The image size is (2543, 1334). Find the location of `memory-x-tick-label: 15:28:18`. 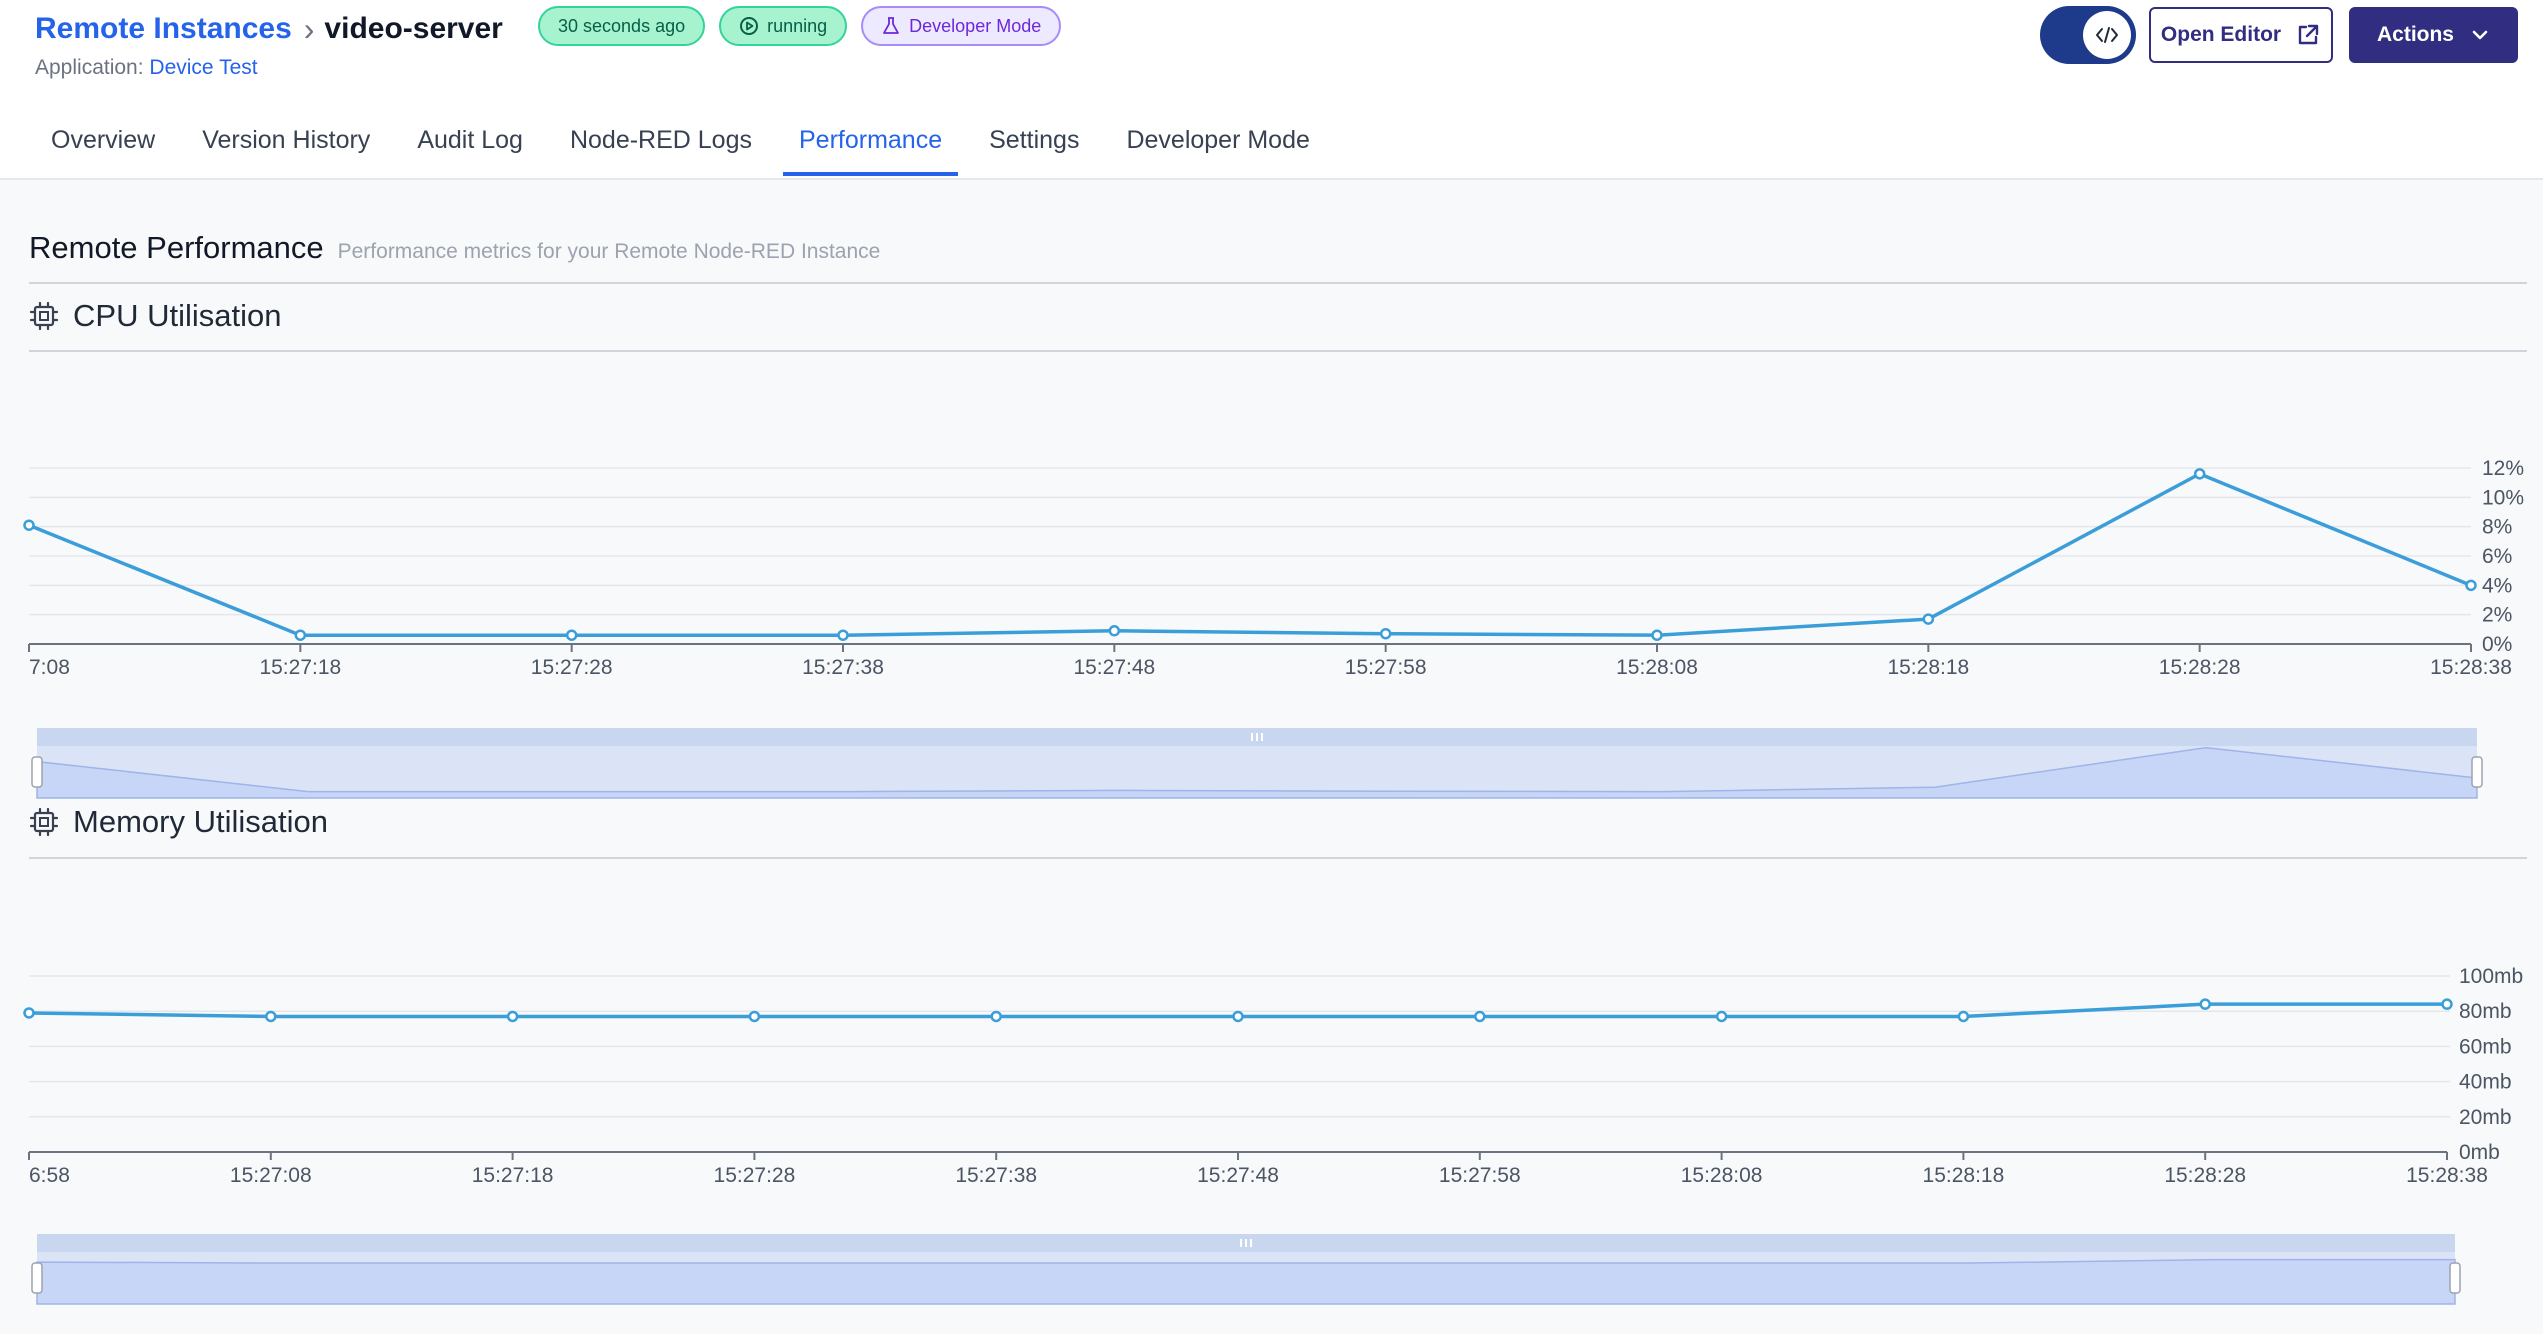

memory-x-tick-label: 15:28:18 is located at coordinates (1964, 1175).